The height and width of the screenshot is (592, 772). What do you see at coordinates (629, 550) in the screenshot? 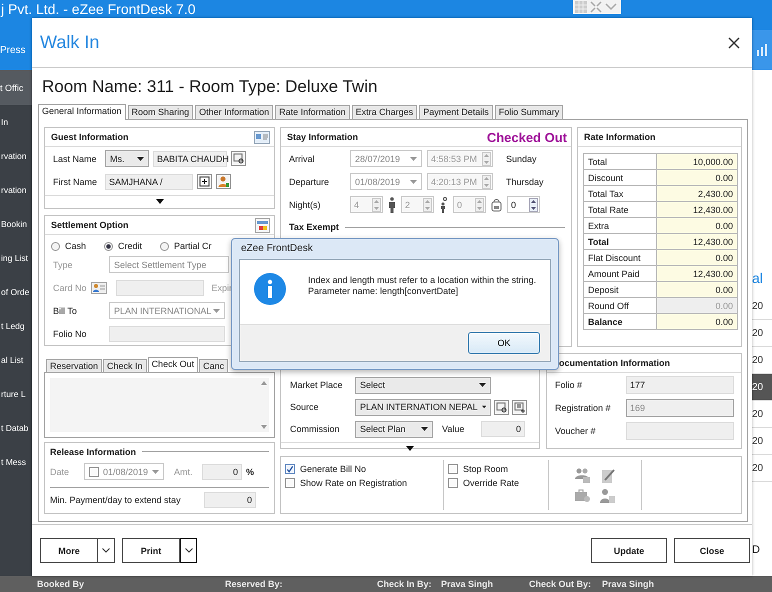
I see `action-button: Update` at bounding box center [629, 550].